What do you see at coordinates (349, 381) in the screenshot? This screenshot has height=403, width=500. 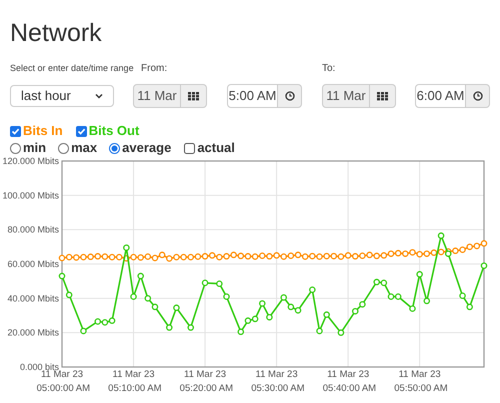 I see `x-axis-label: 11 Mar 23 05:40:00 AM` at bounding box center [349, 381].